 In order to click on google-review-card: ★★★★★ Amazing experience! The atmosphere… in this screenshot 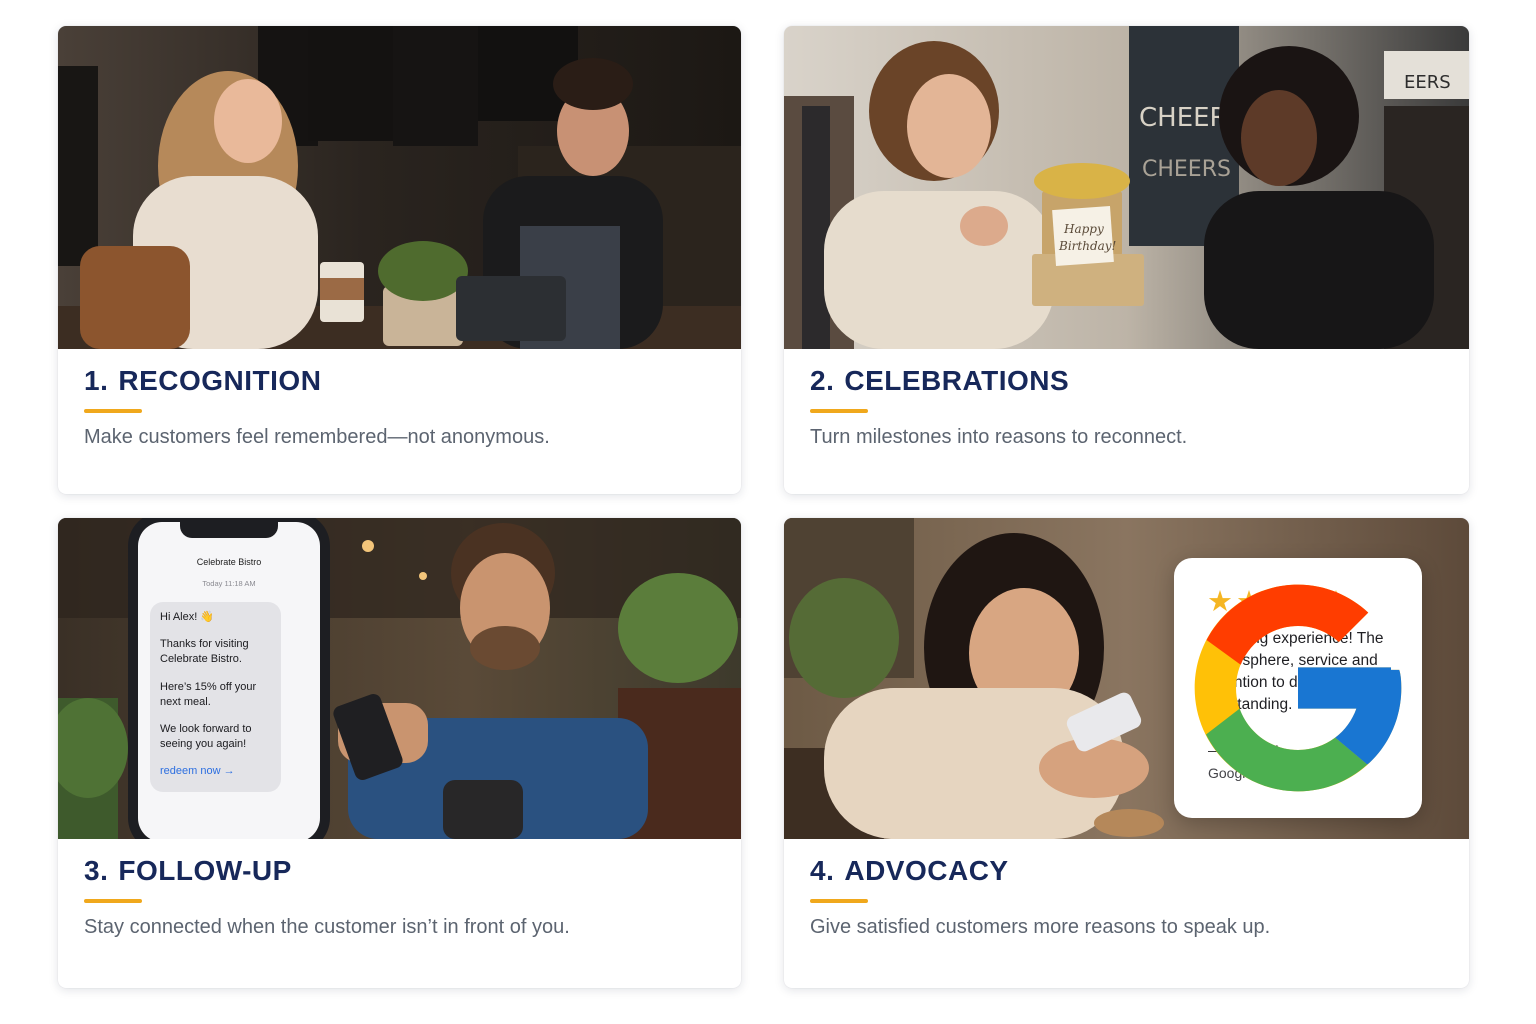, I will do `click(1298, 688)`.